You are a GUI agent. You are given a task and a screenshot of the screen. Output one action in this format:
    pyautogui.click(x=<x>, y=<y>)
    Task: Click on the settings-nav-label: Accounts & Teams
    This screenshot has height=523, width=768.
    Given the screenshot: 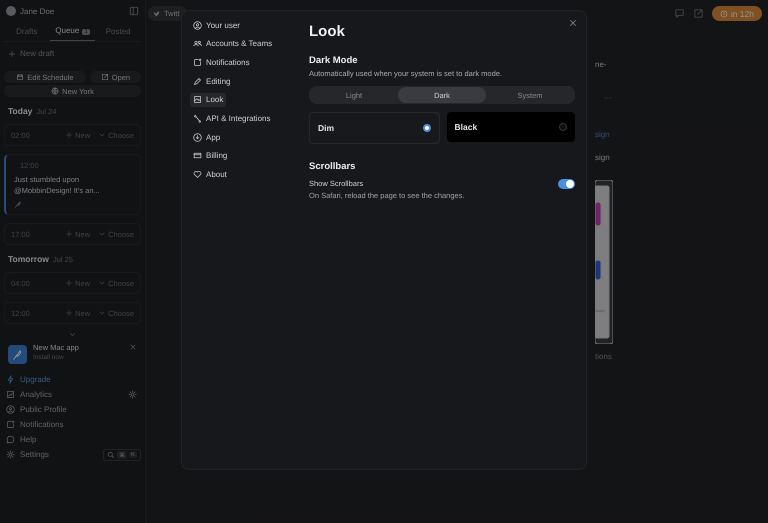 What is the action you would take?
    pyautogui.click(x=239, y=43)
    